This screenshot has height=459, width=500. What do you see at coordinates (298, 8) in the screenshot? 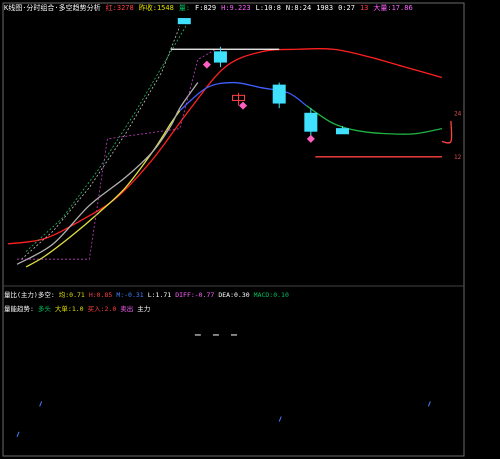
I see `header-value-7: N:8:24` at bounding box center [298, 8].